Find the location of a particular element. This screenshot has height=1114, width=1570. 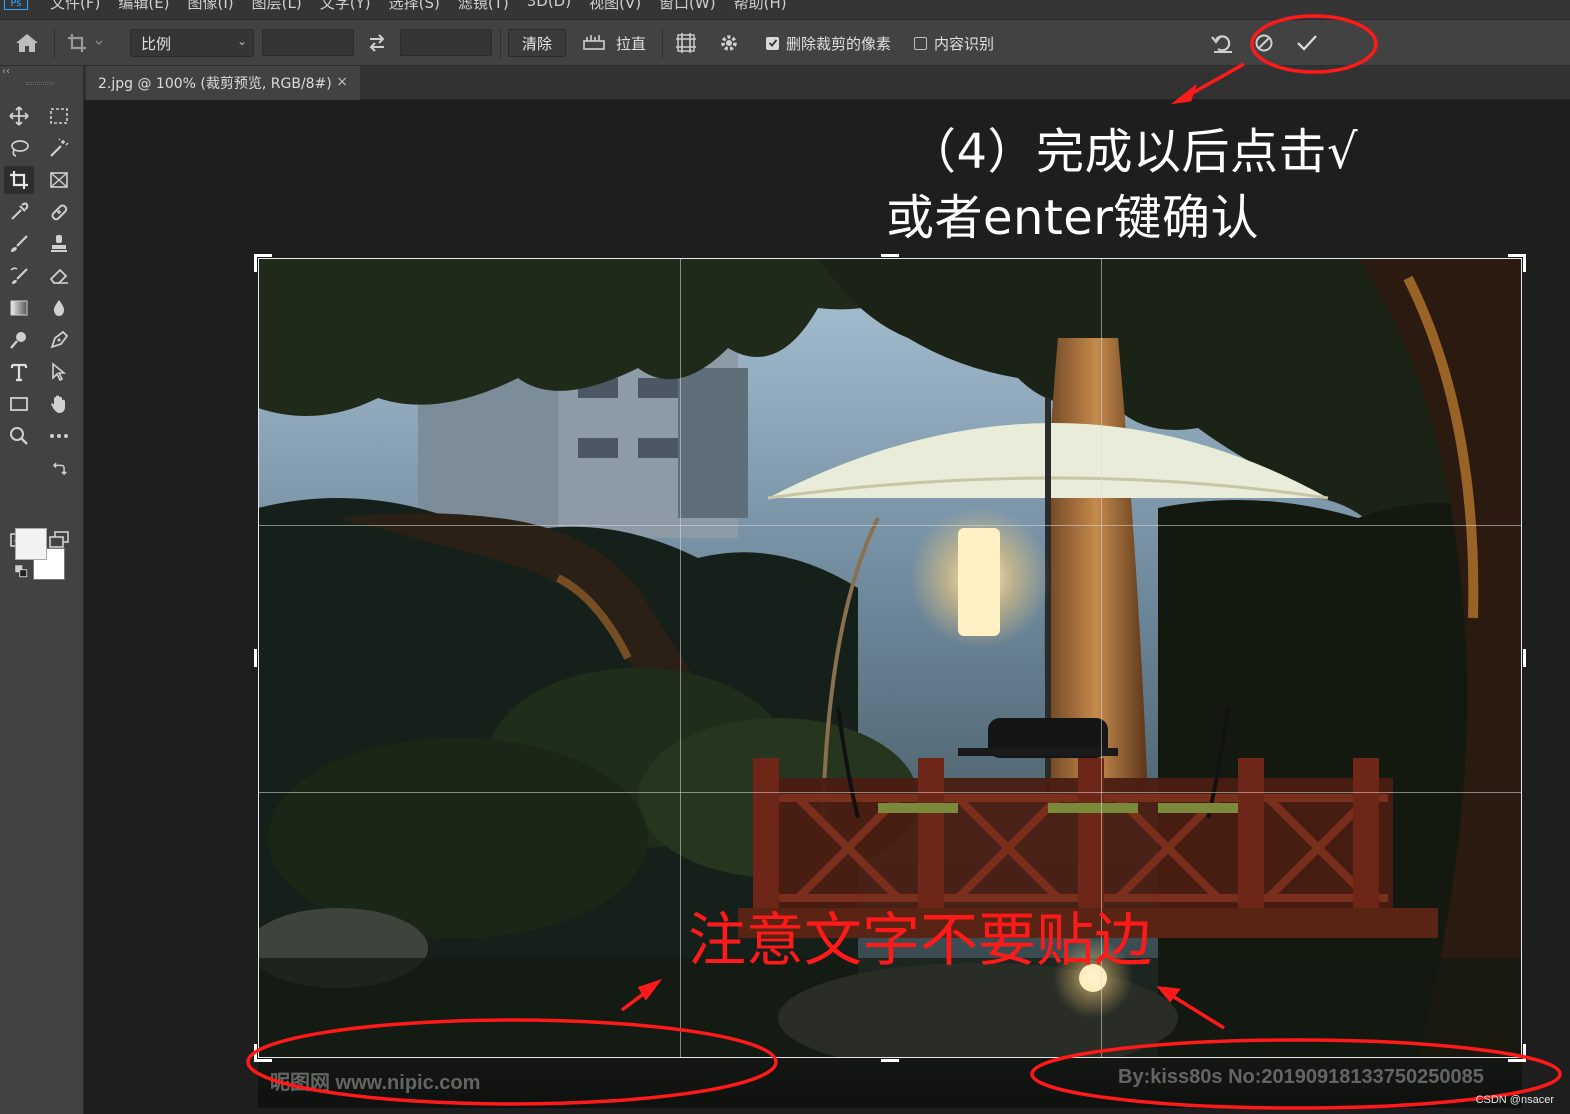

menu-filter: 滤镜(T) is located at coordinates (483, 6).